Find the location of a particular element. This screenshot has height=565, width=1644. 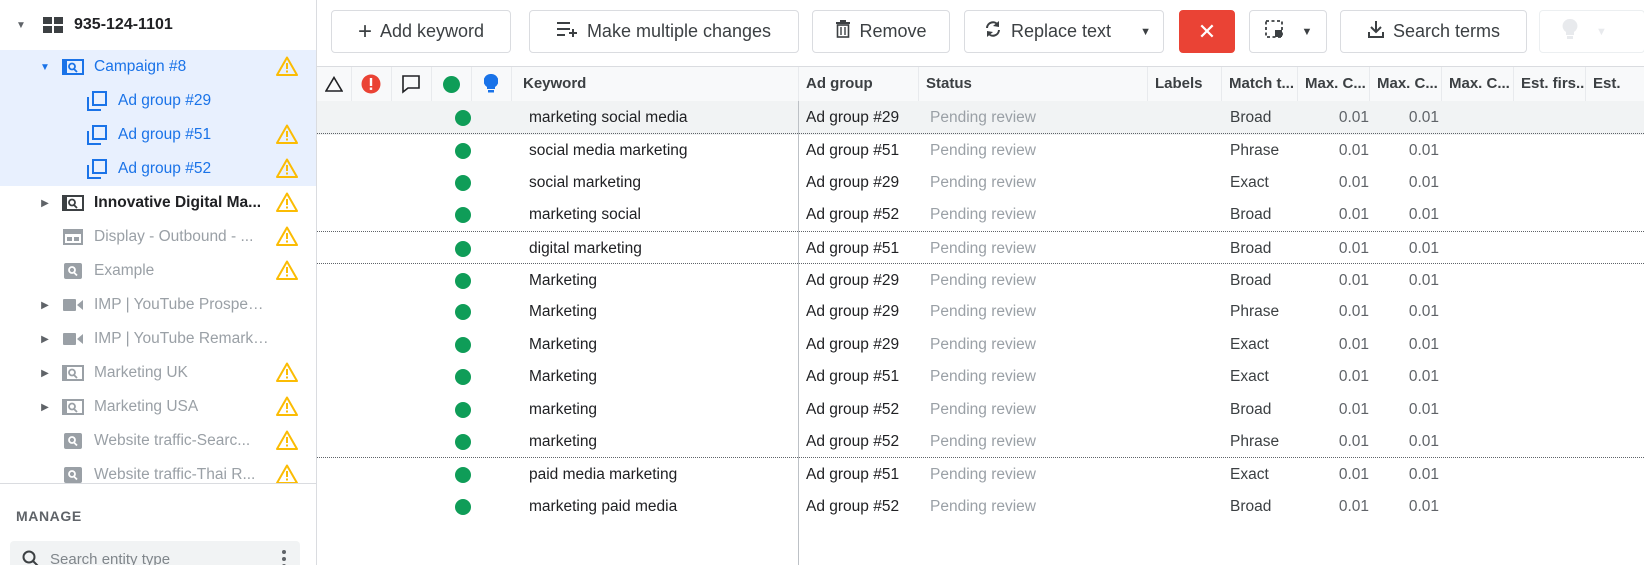

dropdown-arrow-icon: ▼ is located at coordinates (1145, 32).